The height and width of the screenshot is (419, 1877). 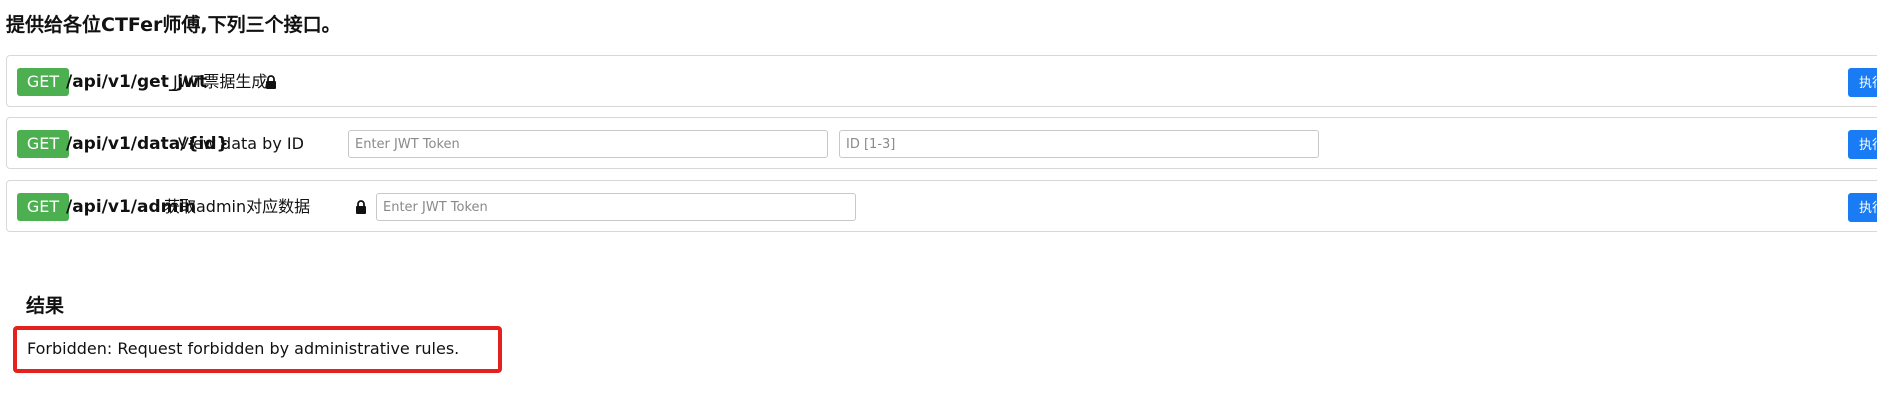 What do you see at coordinates (220, 81) in the screenshot?
I see `endpoint-description: JWT票据生成` at bounding box center [220, 81].